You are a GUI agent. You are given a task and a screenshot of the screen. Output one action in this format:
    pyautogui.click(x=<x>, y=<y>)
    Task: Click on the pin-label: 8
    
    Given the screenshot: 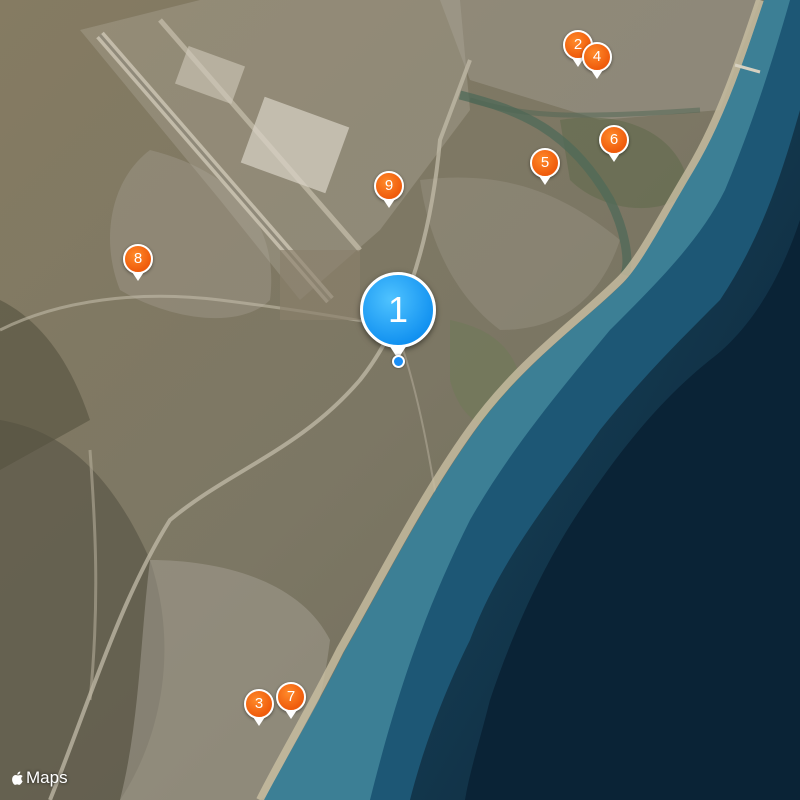 What is the action you would take?
    pyautogui.click(x=138, y=259)
    